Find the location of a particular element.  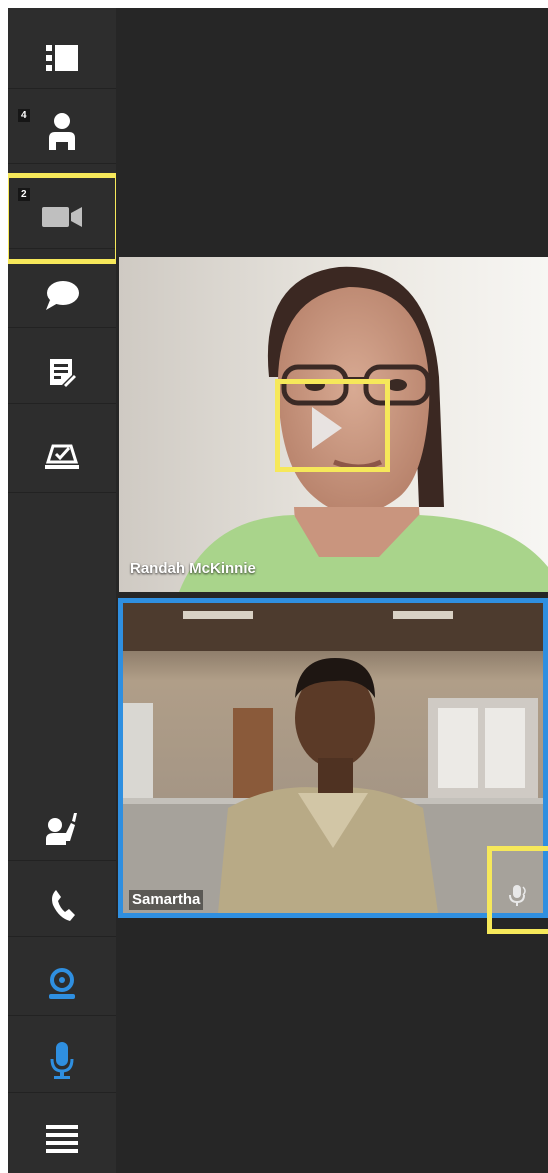

notes-button is located at coordinates (62, 372).